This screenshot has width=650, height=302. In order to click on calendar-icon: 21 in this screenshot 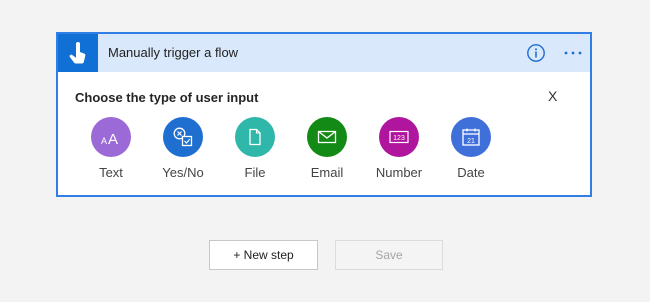, I will do `click(471, 137)`.